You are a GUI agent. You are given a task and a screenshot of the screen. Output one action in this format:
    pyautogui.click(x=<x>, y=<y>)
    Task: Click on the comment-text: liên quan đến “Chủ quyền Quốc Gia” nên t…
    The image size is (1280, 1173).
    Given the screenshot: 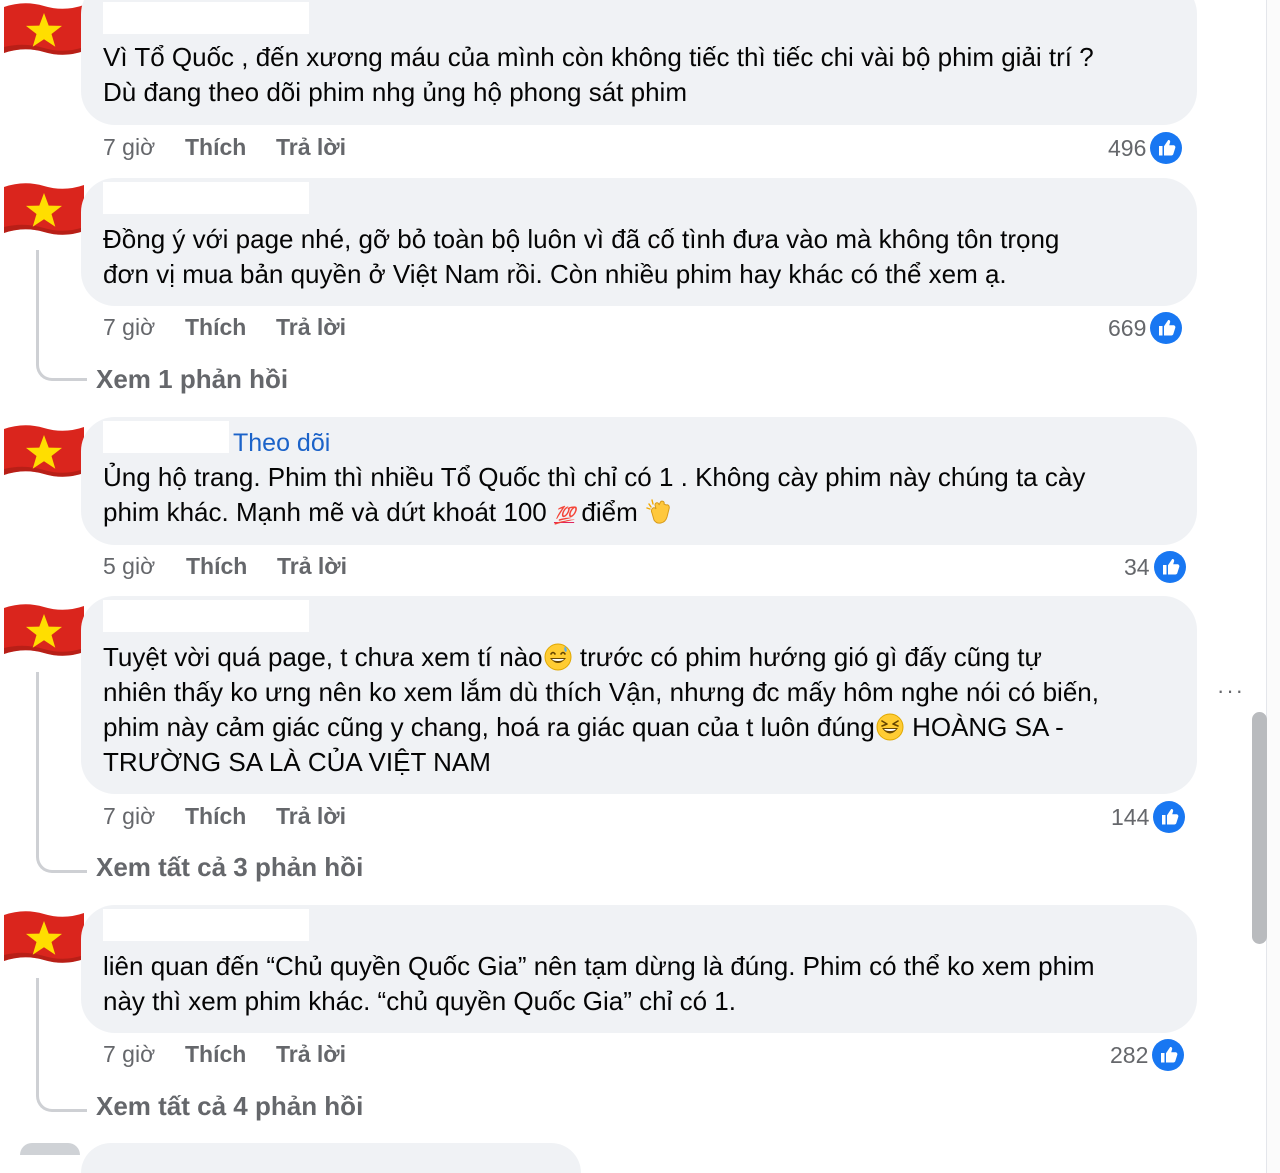 What is the action you would take?
    pyautogui.click(x=640, y=984)
    